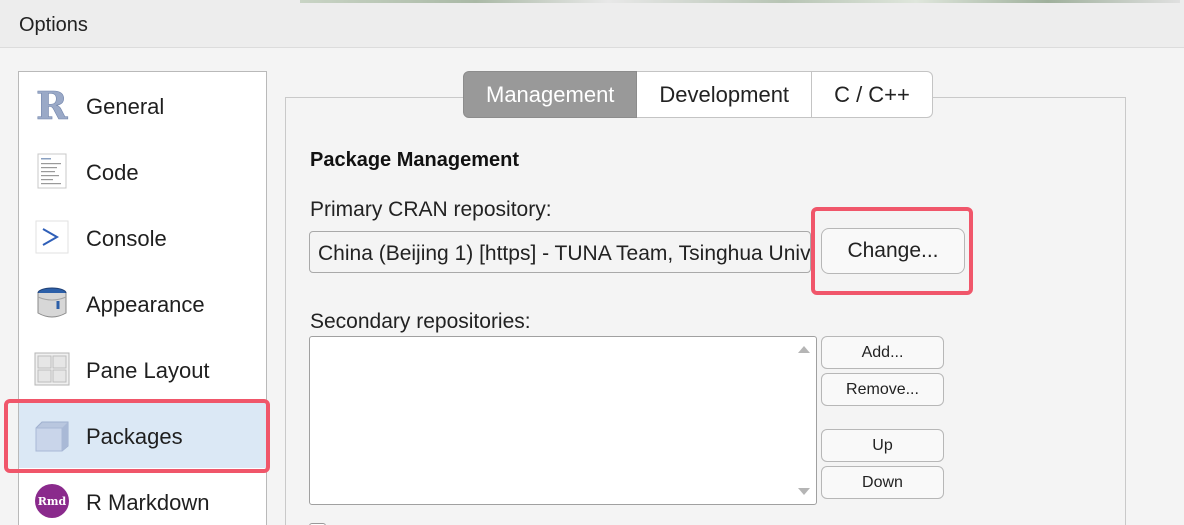  I want to click on sidebar-item-pane-layout: Pane Layout, so click(142, 369).